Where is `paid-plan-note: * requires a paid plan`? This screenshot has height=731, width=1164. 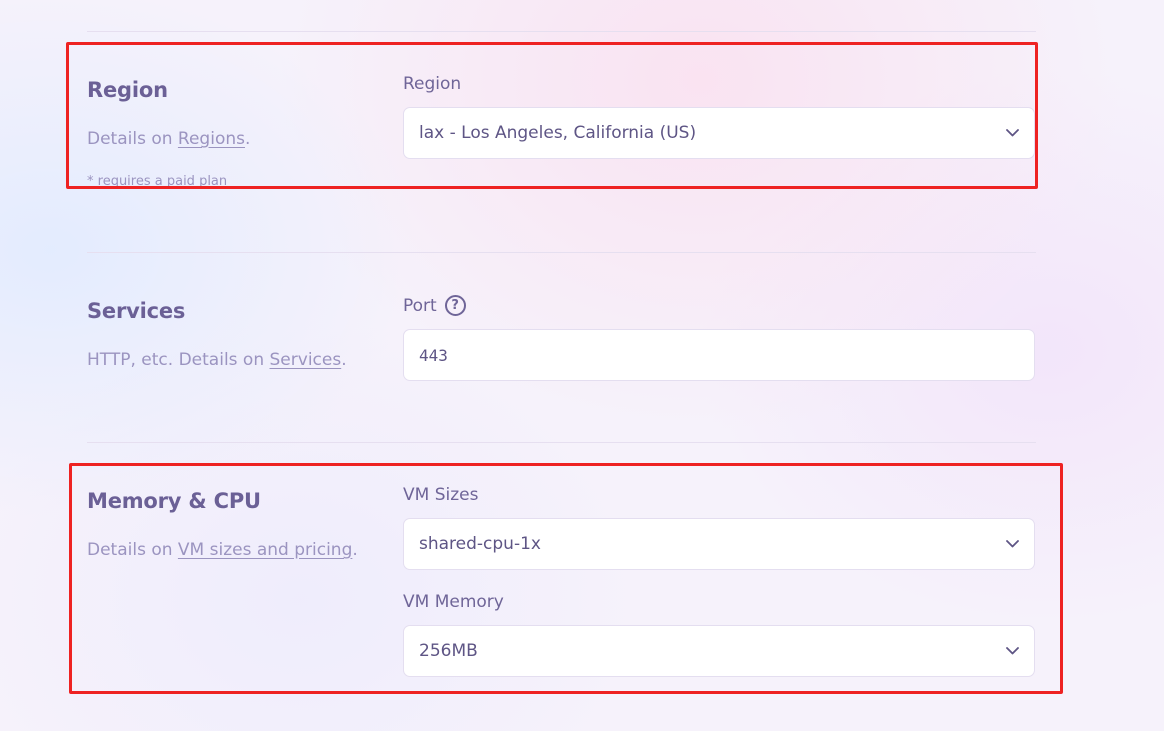
paid-plan-note: * requires a paid plan is located at coordinates (157, 180).